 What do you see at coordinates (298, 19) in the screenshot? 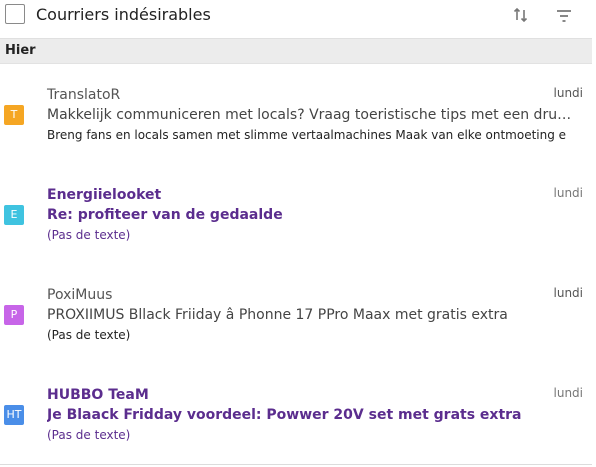
I see `list-header: Courriers indésirables` at bounding box center [298, 19].